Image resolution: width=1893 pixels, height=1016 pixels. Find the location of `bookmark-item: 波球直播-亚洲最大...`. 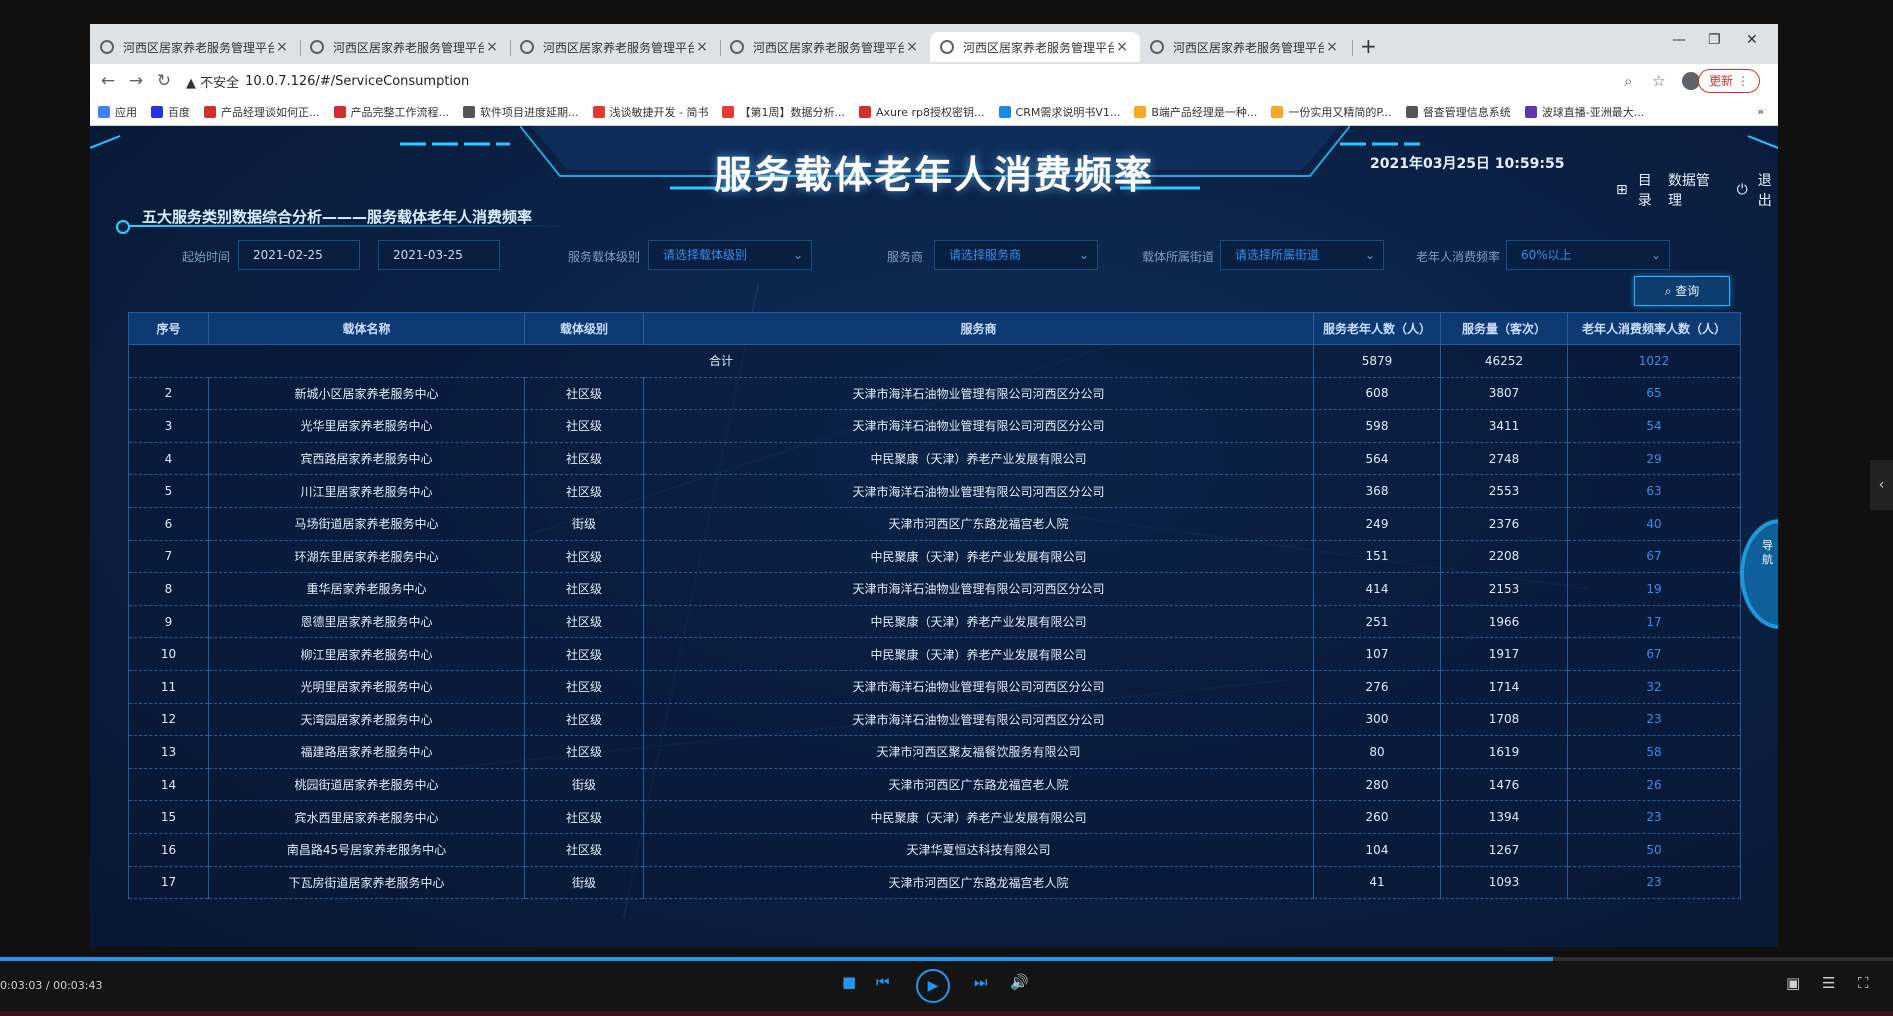

bookmark-item: 波球直播-亚洲最大... is located at coordinates (1584, 112).